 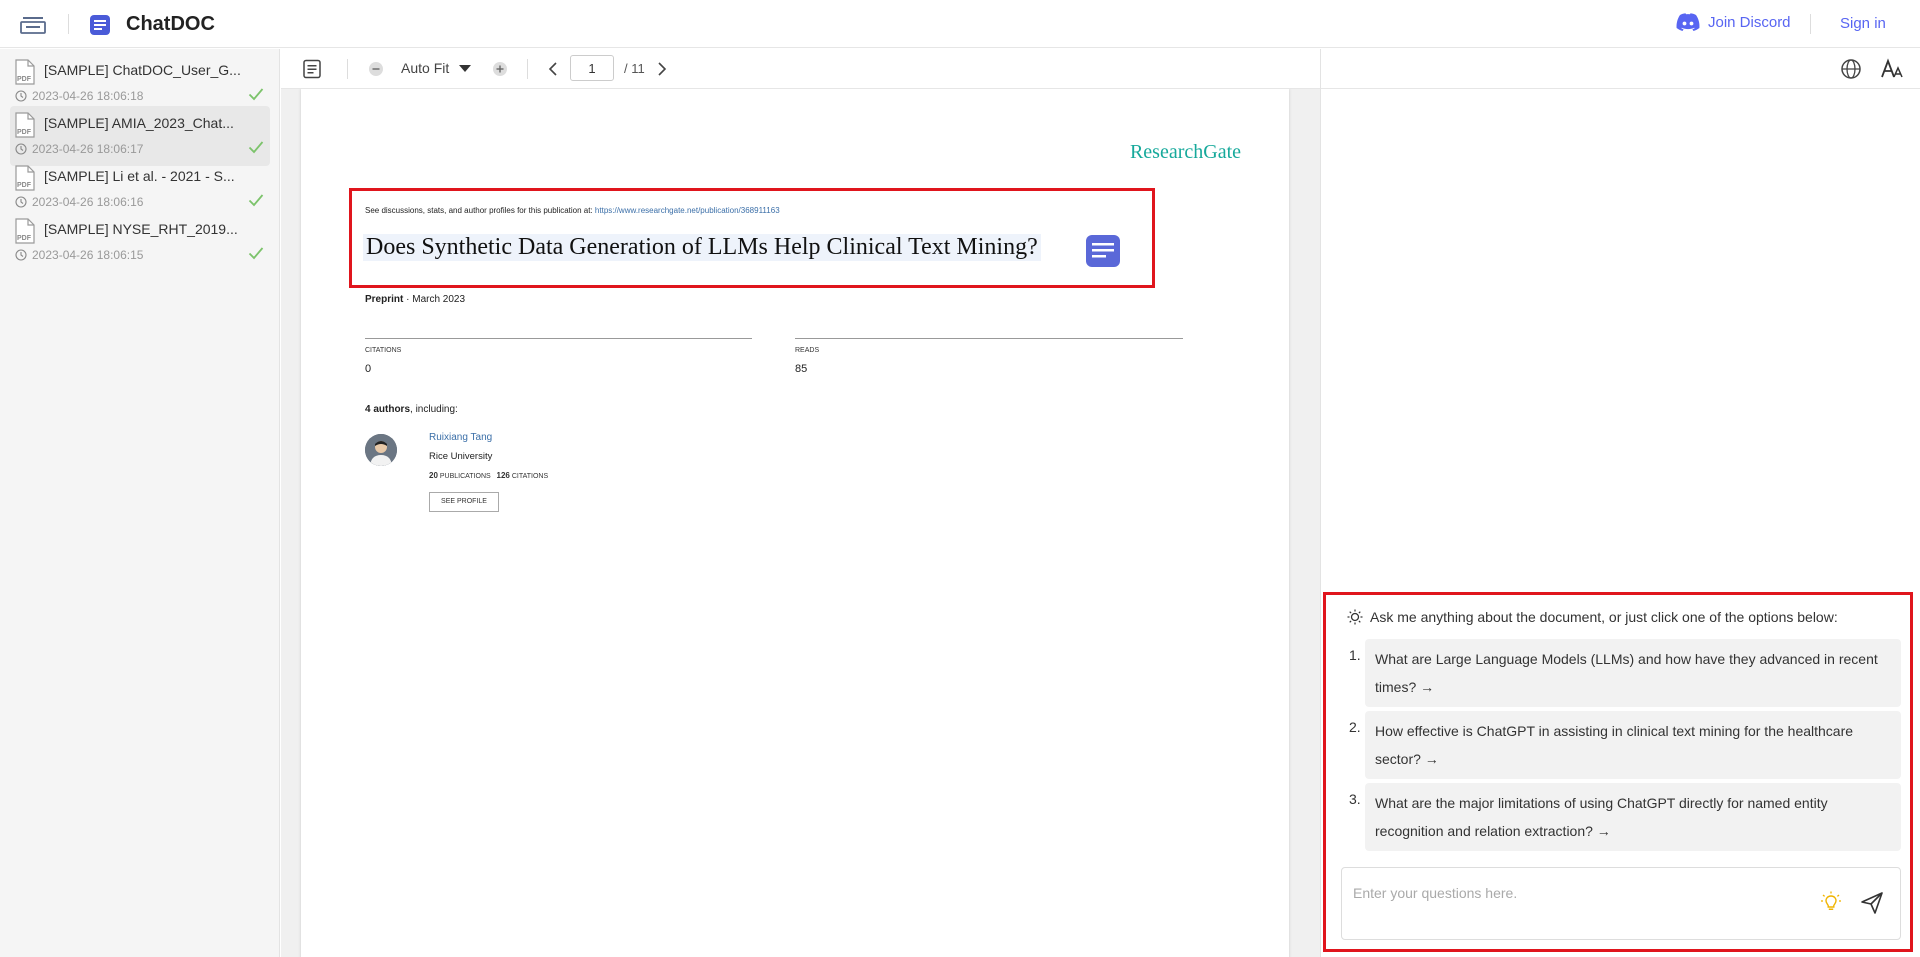 I want to click on publications-count: 20, so click(x=433, y=475).